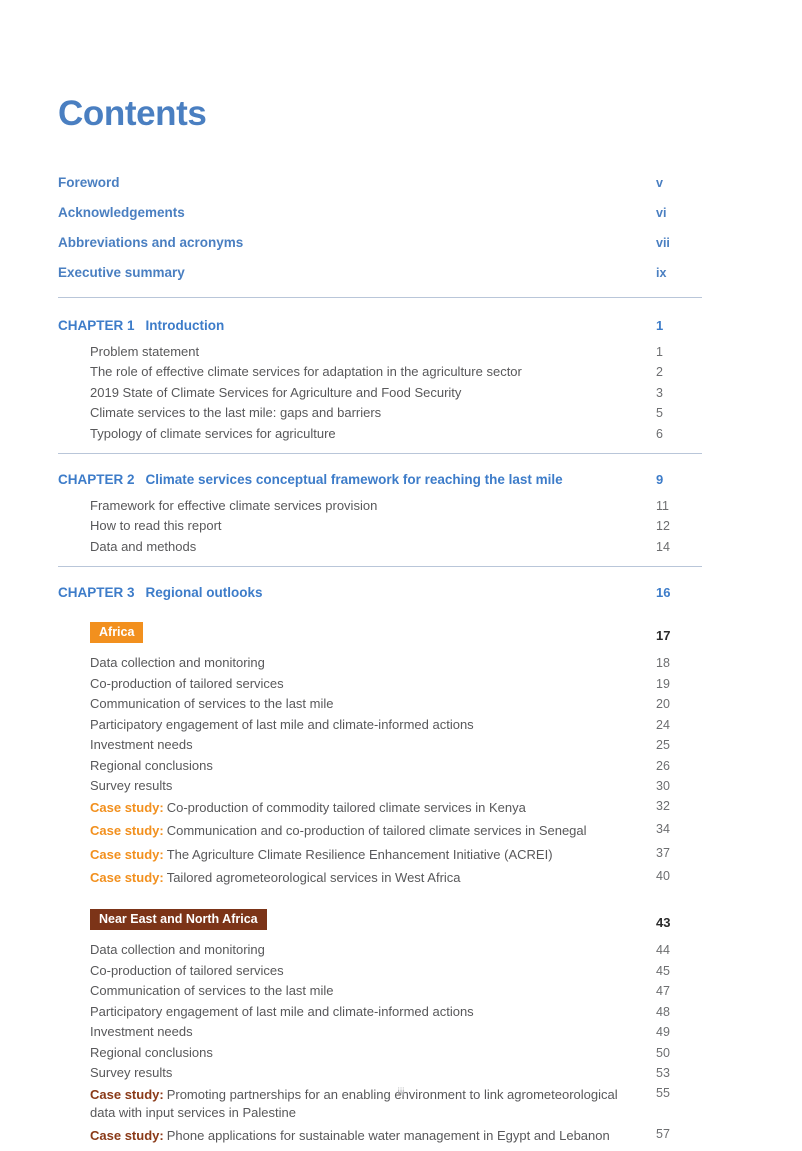 The height and width of the screenshot is (1151, 802). I want to click on toc-entry-page: 26, so click(663, 765).